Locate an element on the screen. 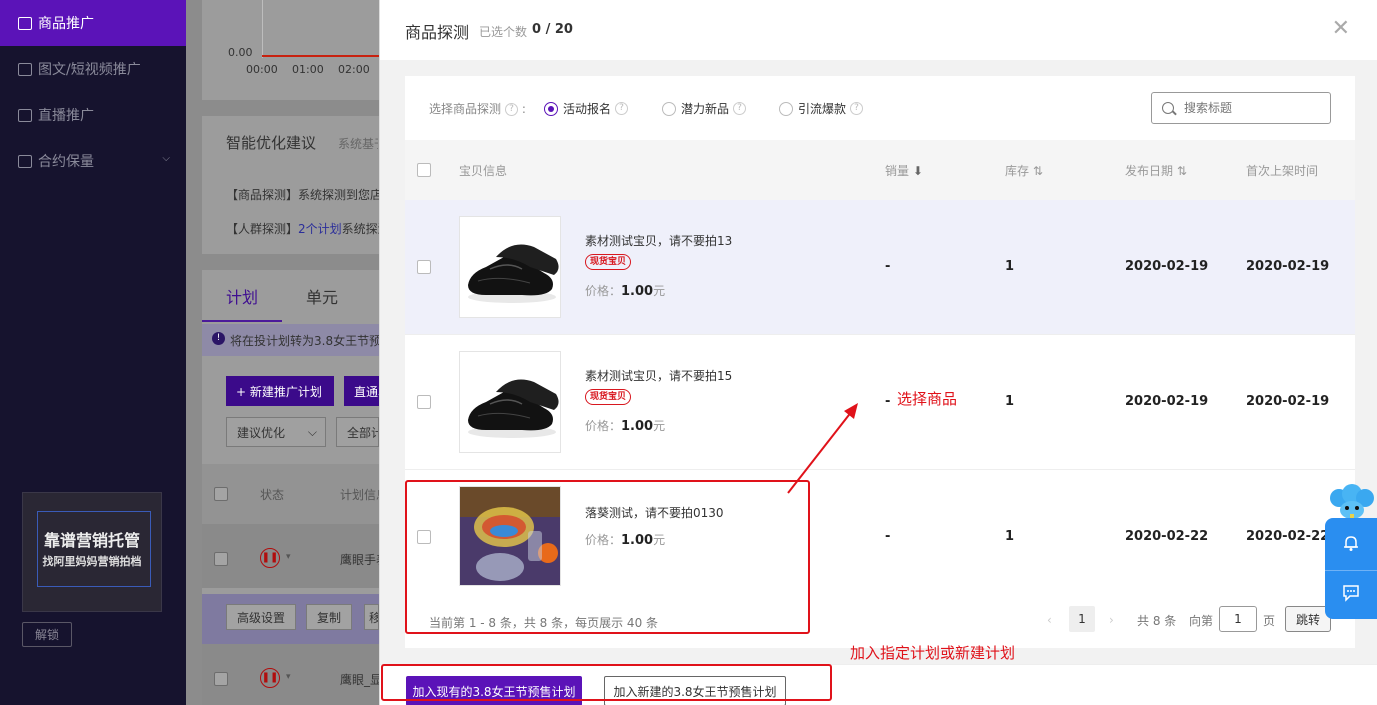 The height and width of the screenshot is (705, 1377). radio-label: 潜力新品 is located at coordinates (705, 109).